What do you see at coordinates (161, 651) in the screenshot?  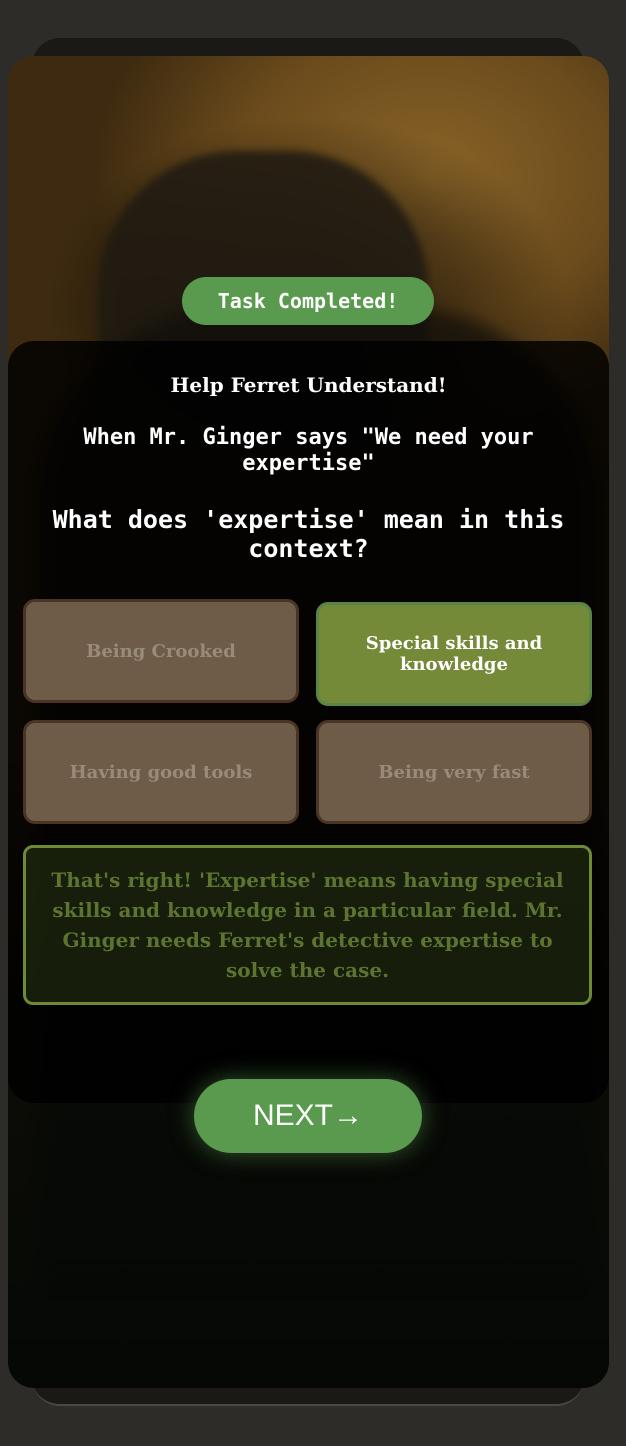 I see `option-being-crooked: Being Crooked` at bounding box center [161, 651].